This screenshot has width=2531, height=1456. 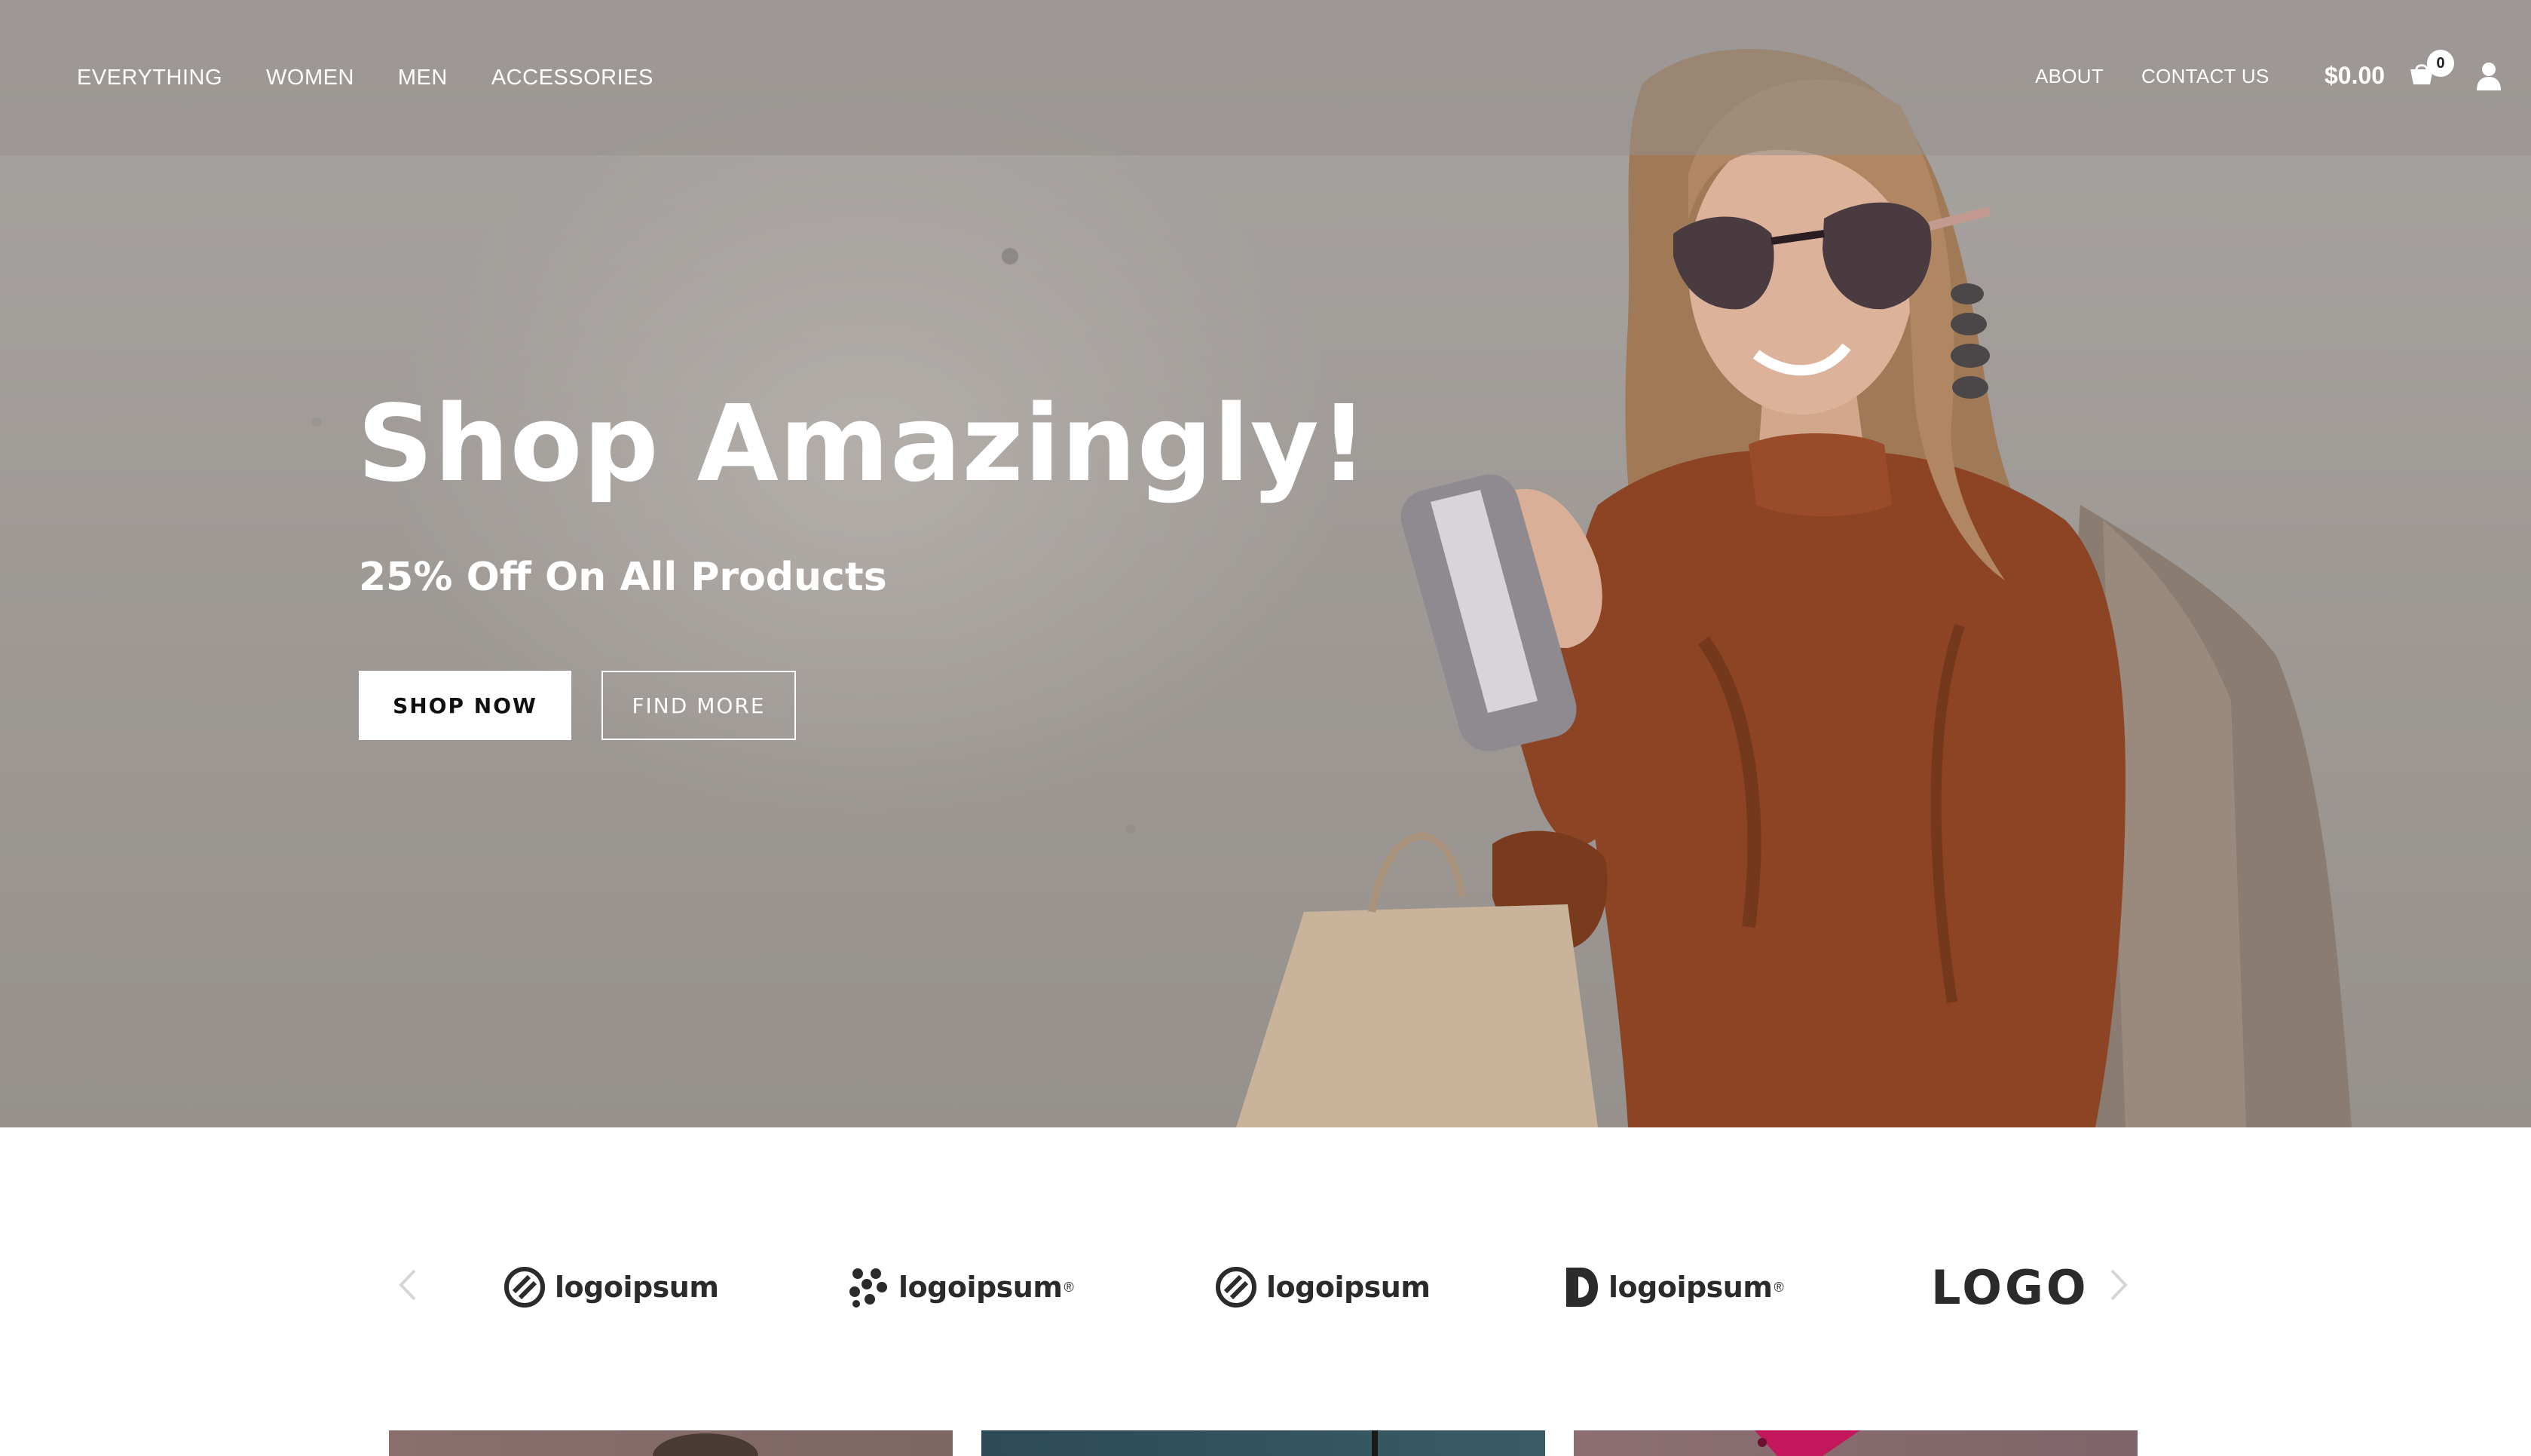 What do you see at coordinates (1690, 1287) in the screenshot?
I see `brand-logo-4-text: logoipsum` at bounding box center [1690, 1287].